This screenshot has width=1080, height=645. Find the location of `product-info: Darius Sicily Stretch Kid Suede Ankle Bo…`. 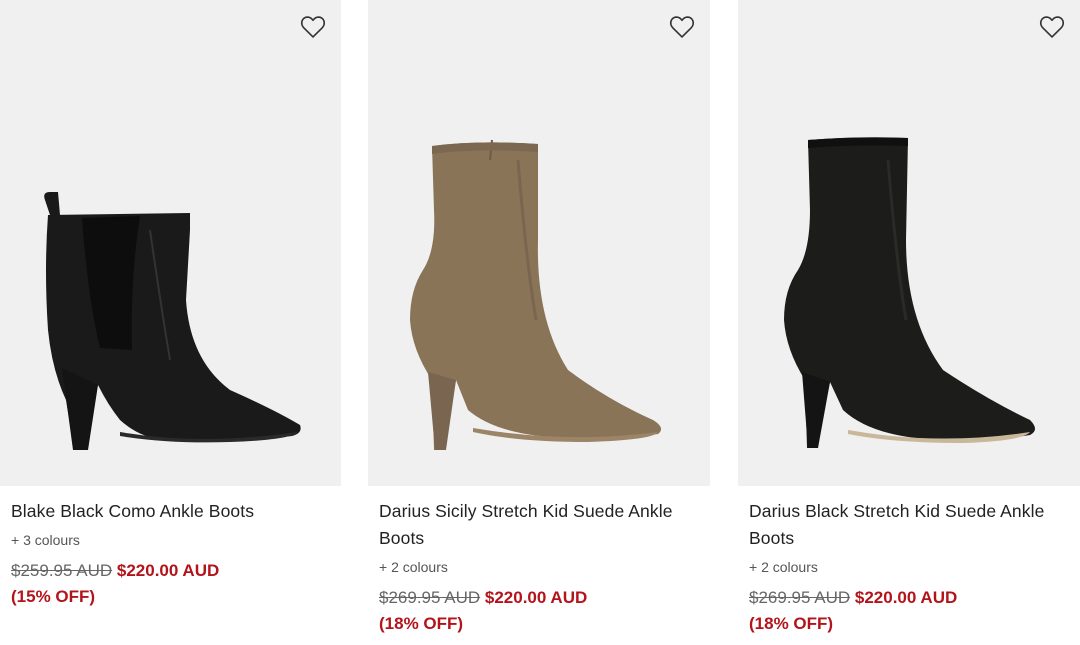

product-info: Darius Sicily Stretch Kid Suede Ankle Bo… is located at coordinates (539, 567).